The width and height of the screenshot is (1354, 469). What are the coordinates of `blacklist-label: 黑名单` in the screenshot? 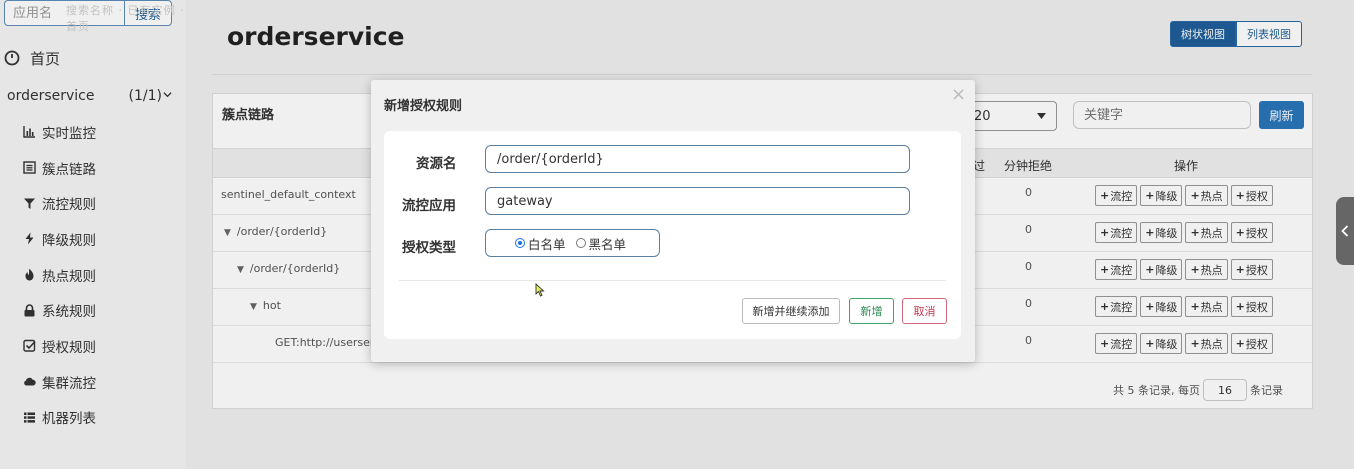 It's located at (607, 244).